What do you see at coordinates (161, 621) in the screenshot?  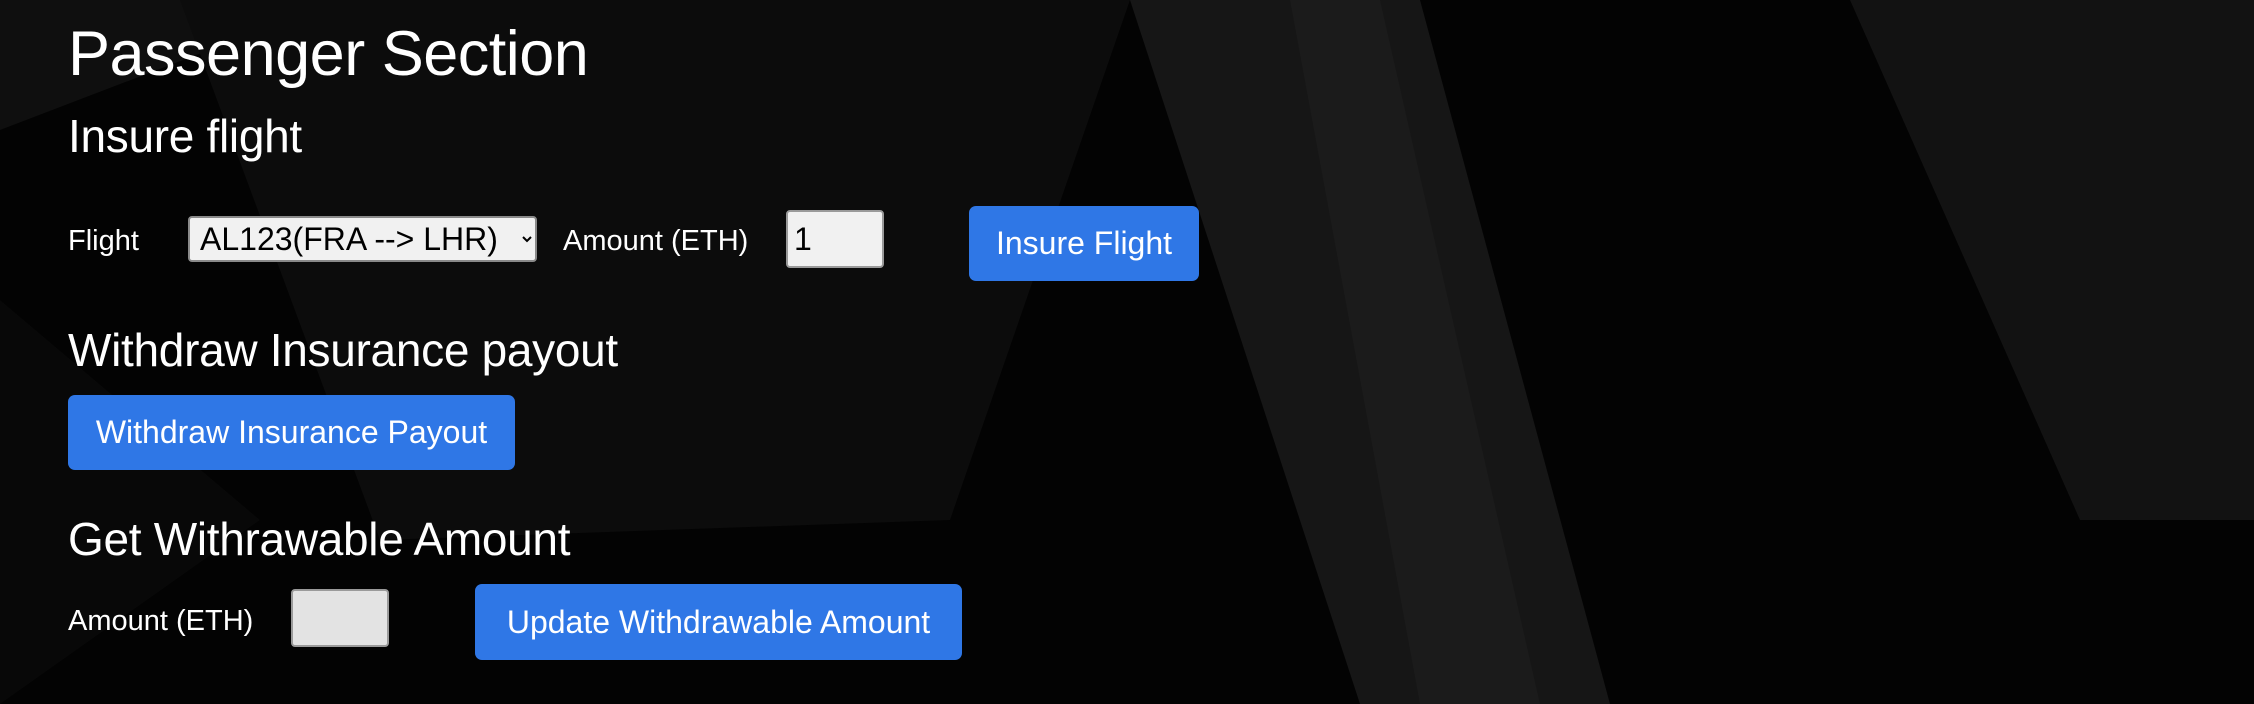 I see `withdrawable-amount-label: Amount (ETH)` at bounding box center [161, 621].